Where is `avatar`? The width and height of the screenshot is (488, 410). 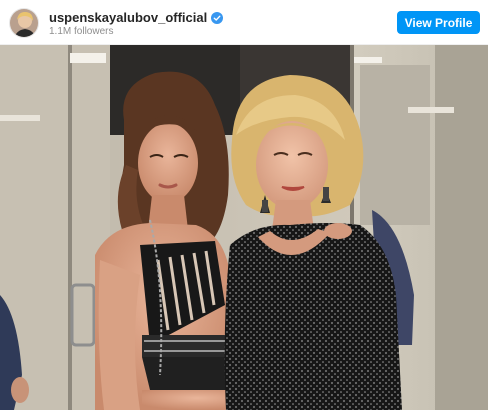
avatar is located at coordinates (24, 23).